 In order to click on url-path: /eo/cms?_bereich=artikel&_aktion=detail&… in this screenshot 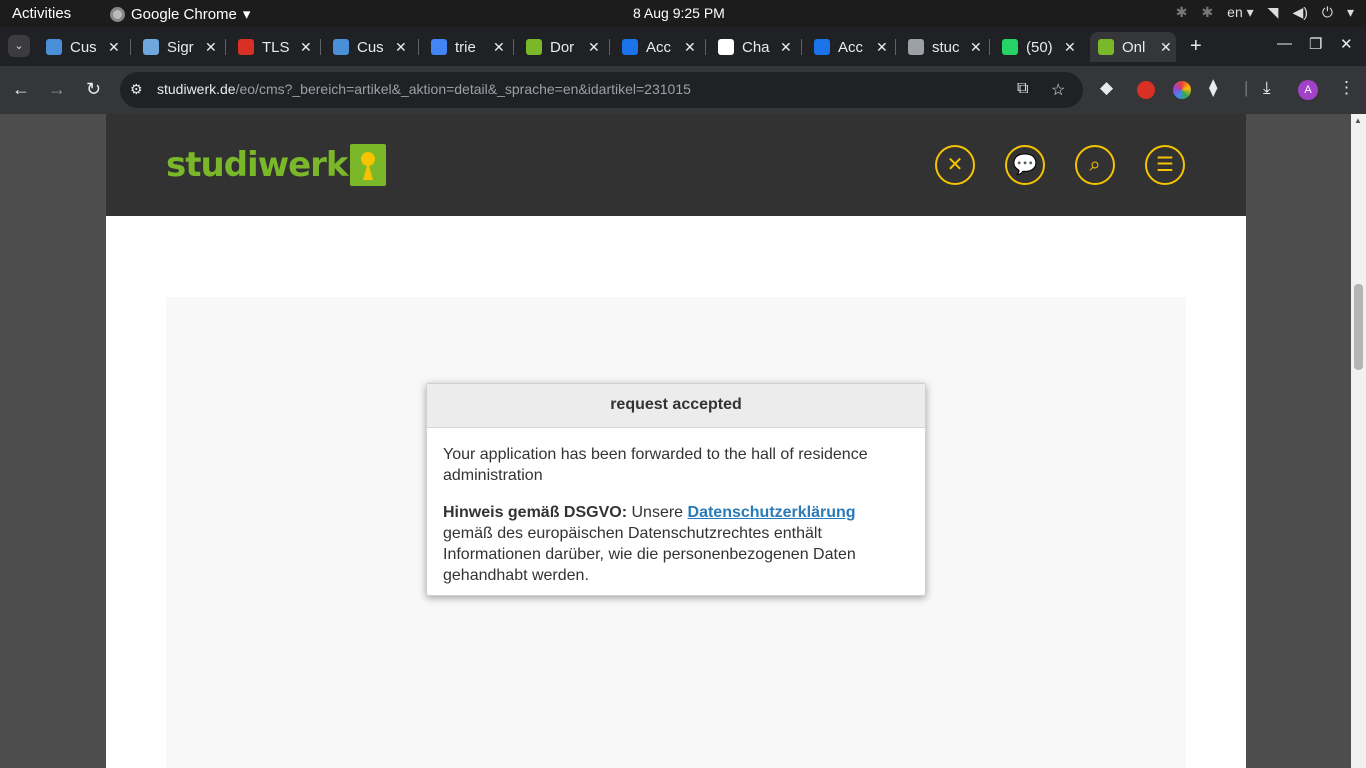, I will do `click(463, 89)`.